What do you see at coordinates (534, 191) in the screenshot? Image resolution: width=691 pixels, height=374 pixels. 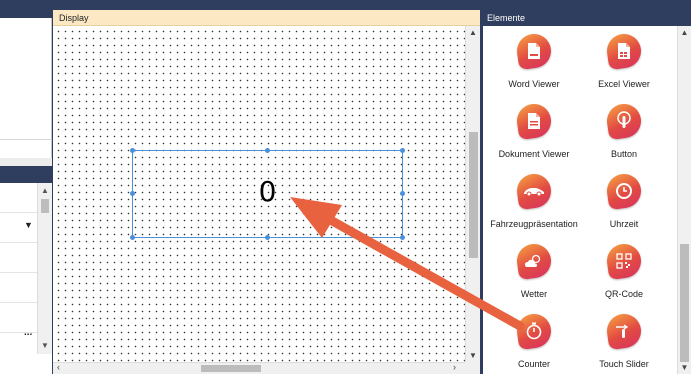 I see `car-icon` at bounding box center [534, 191].